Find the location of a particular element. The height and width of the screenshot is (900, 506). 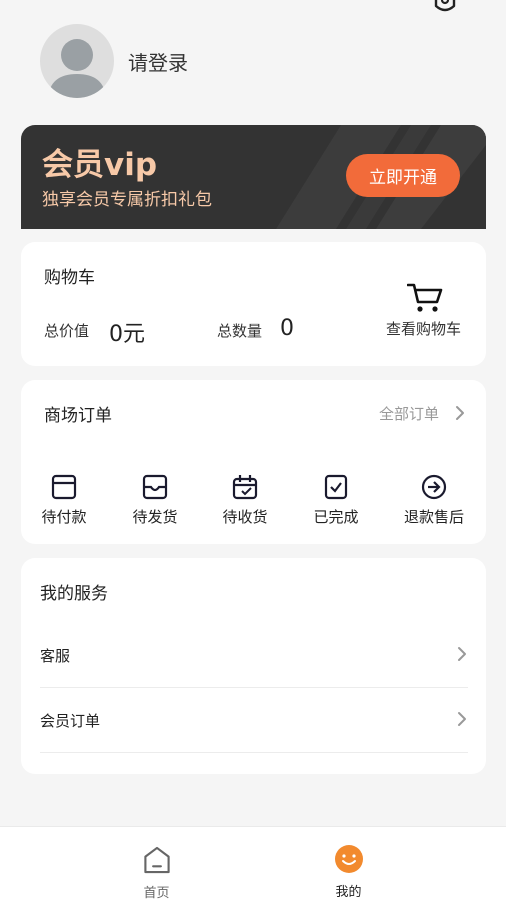

order-pending-payment: 待付款 is located at coordinates (64, 500).